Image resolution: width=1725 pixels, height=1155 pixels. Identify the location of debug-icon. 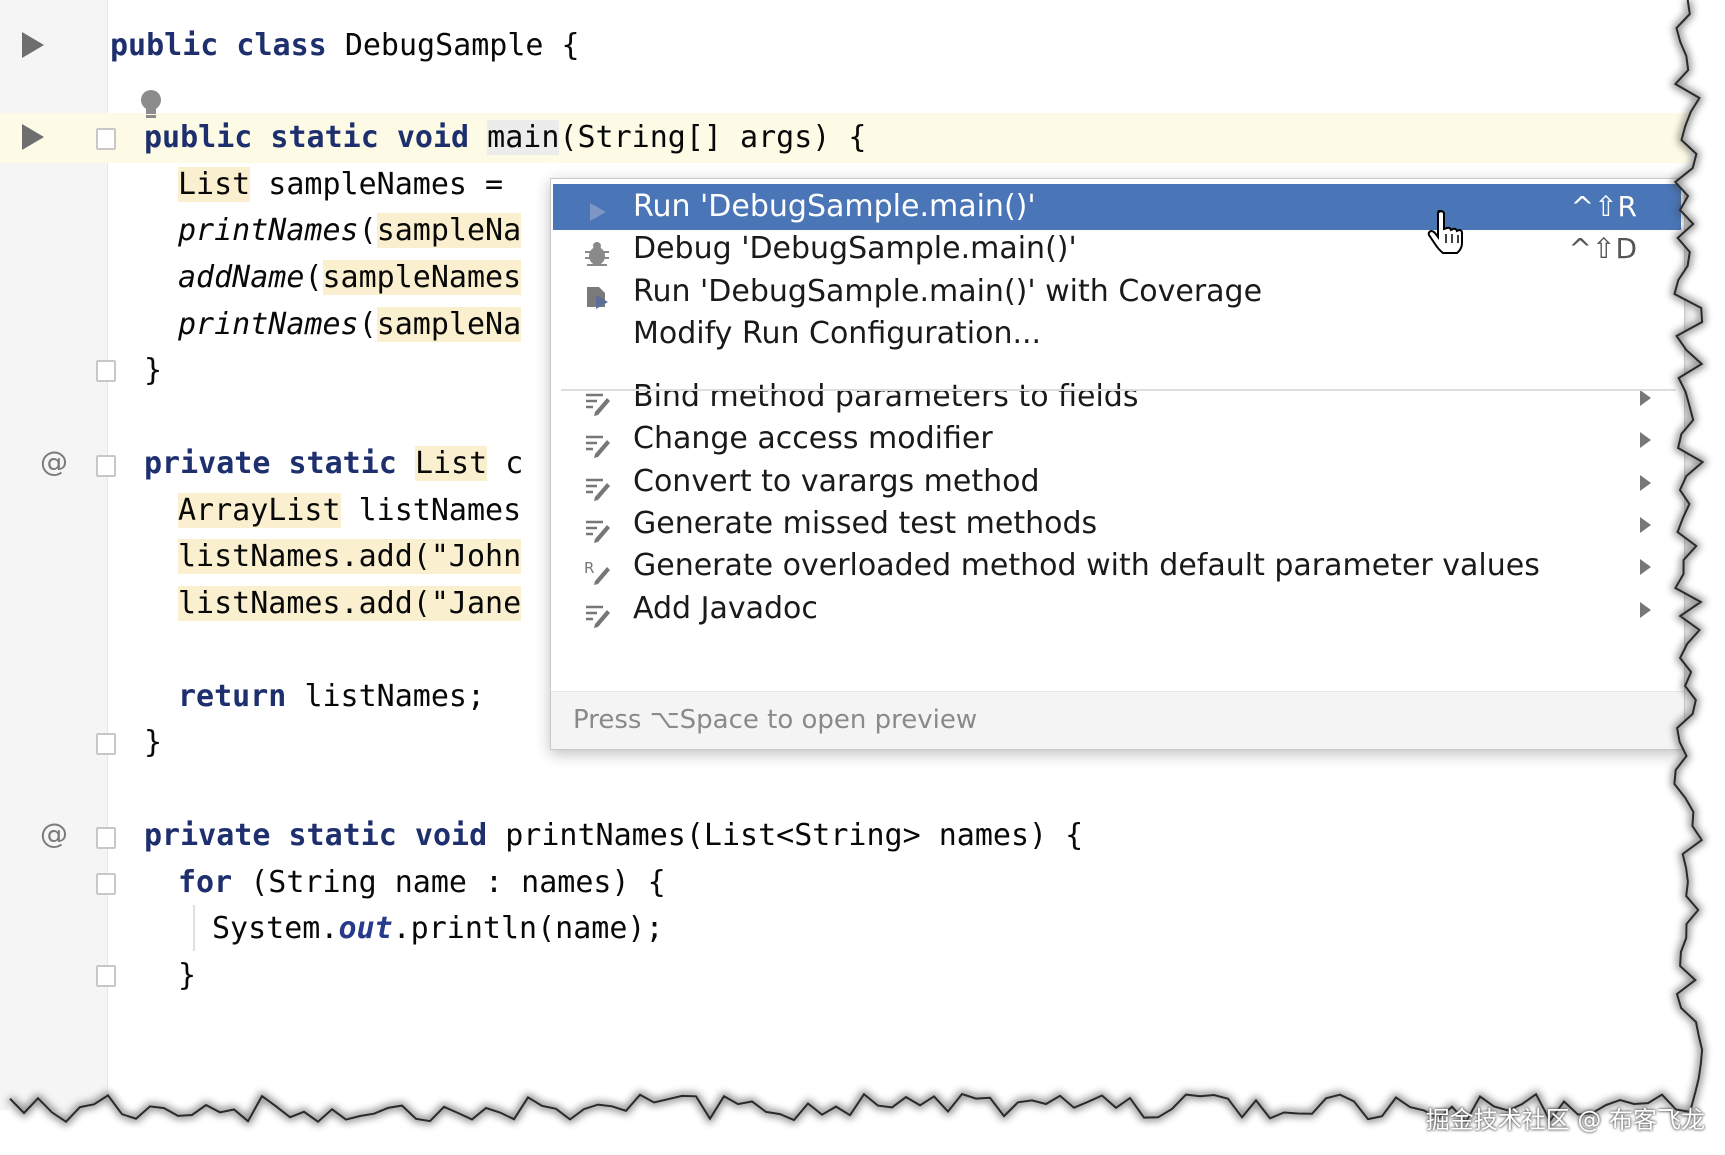
(597, 251).